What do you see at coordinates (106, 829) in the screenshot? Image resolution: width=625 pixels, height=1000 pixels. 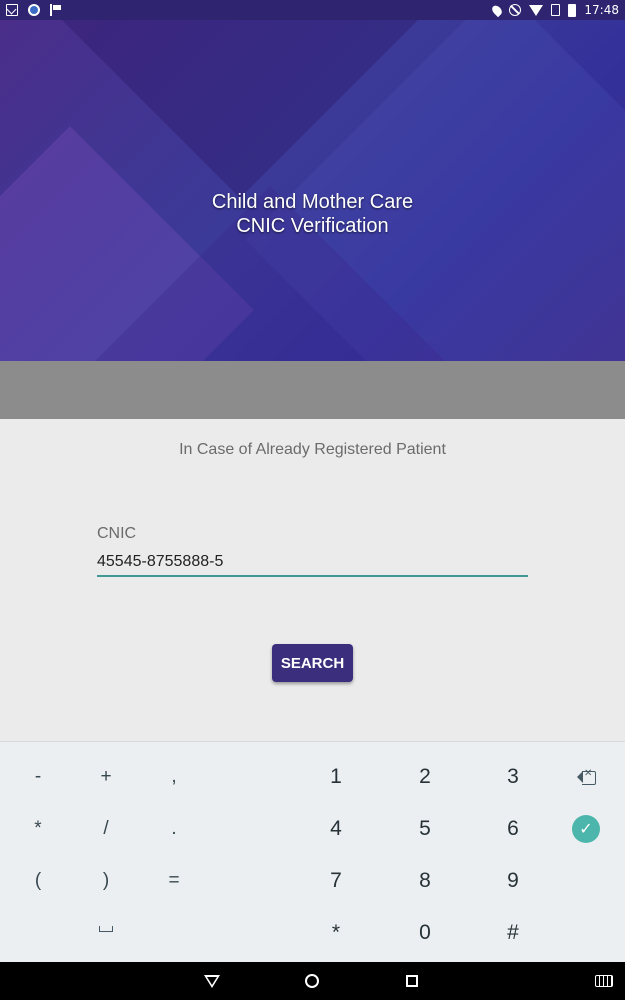 I see `key-slash: /` at bounding box center [106, 829].